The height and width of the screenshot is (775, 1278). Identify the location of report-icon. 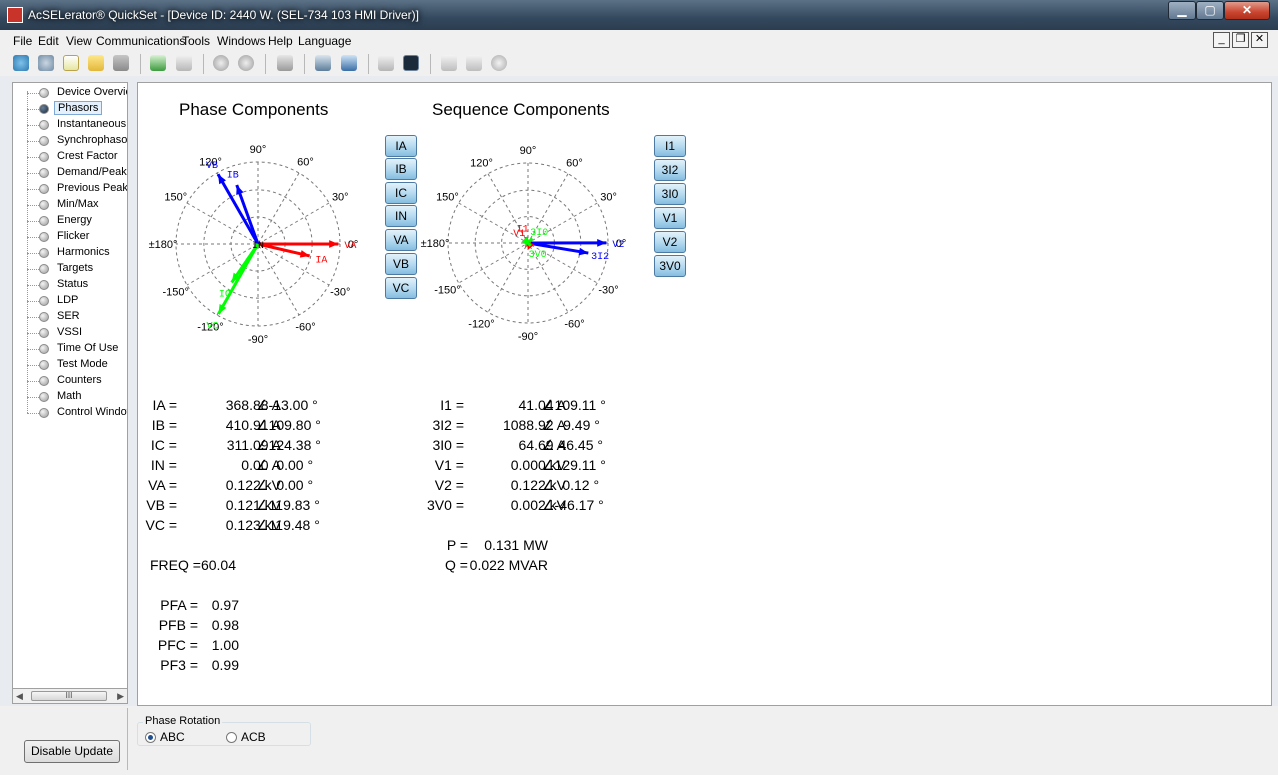
(349, 63).